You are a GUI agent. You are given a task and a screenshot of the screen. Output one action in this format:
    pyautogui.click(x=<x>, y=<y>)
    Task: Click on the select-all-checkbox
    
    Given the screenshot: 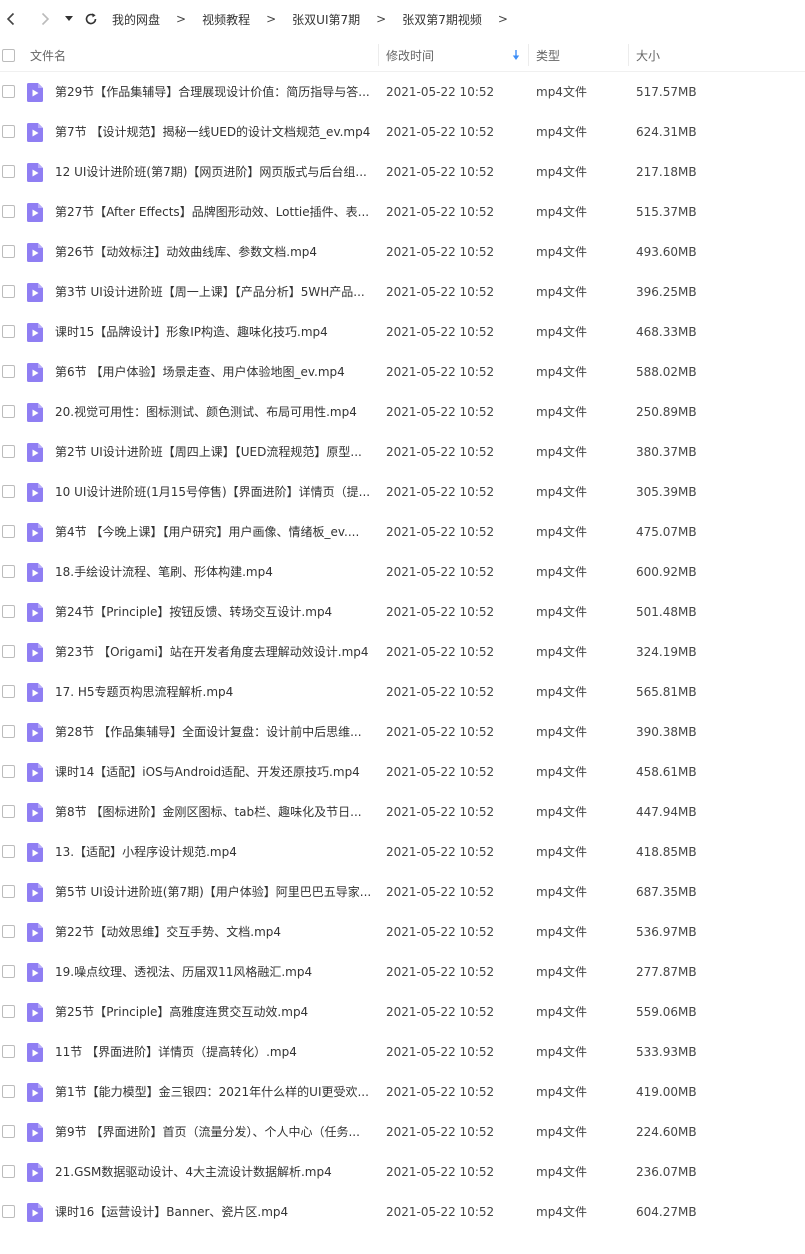 What is the action you would take?
    pyautogui.click(x=8, y=55)
    